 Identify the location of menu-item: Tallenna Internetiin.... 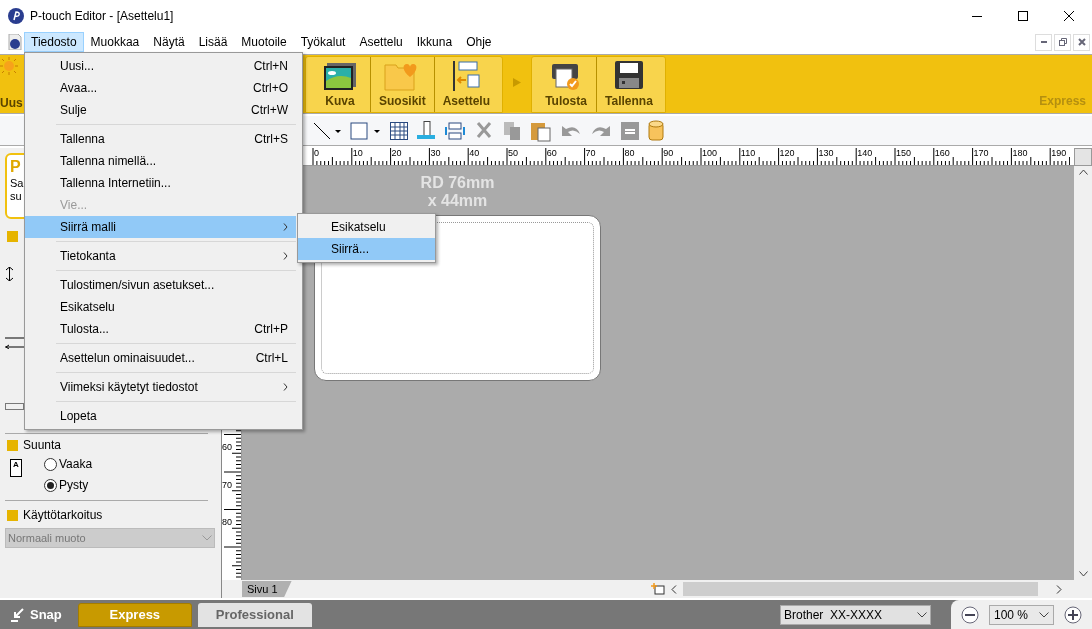
(160, 183).